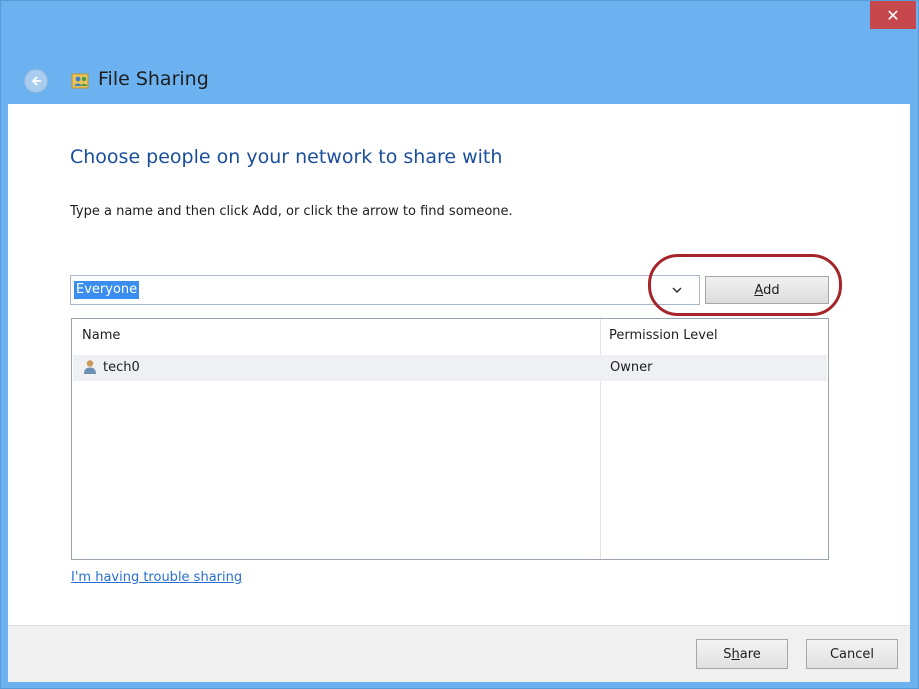 The image size is (919, 689). I want to click on share-button: Share, so click(742, 654).